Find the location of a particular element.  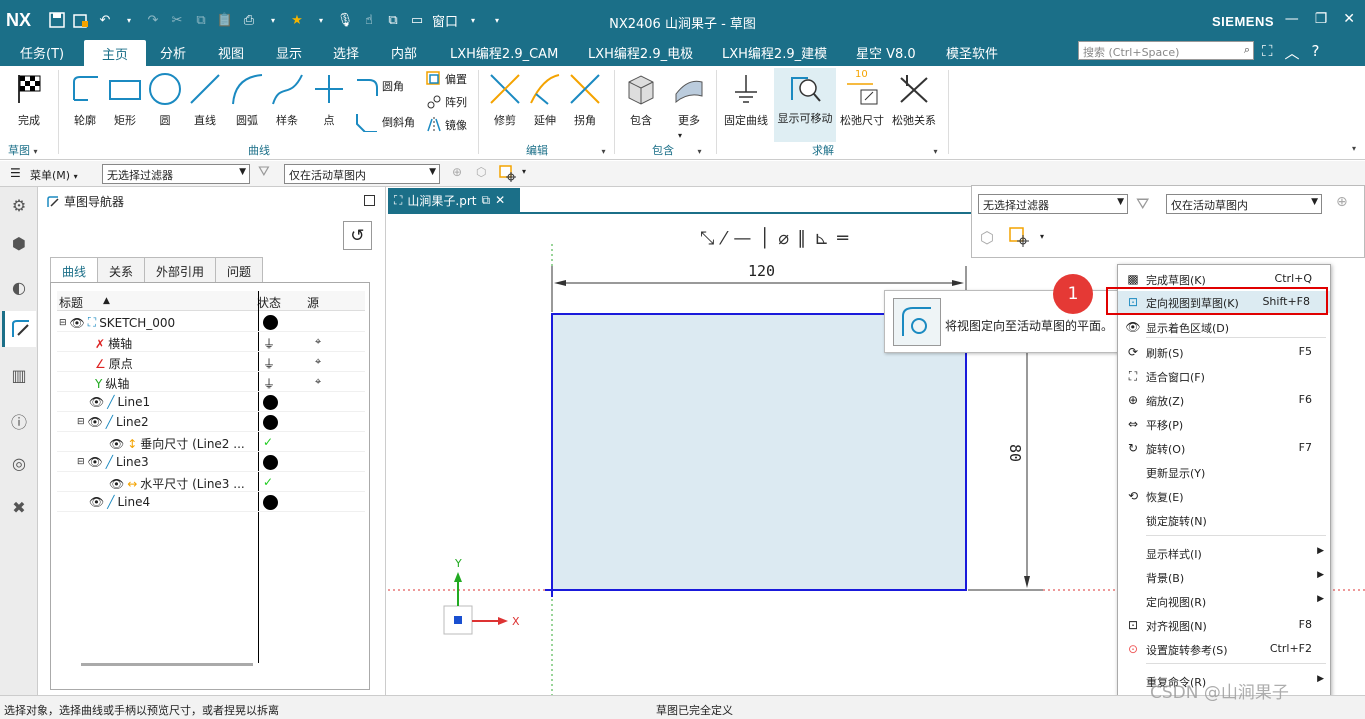

relax-relation-button: 松弛关系 is located at coordinates (914, 99).